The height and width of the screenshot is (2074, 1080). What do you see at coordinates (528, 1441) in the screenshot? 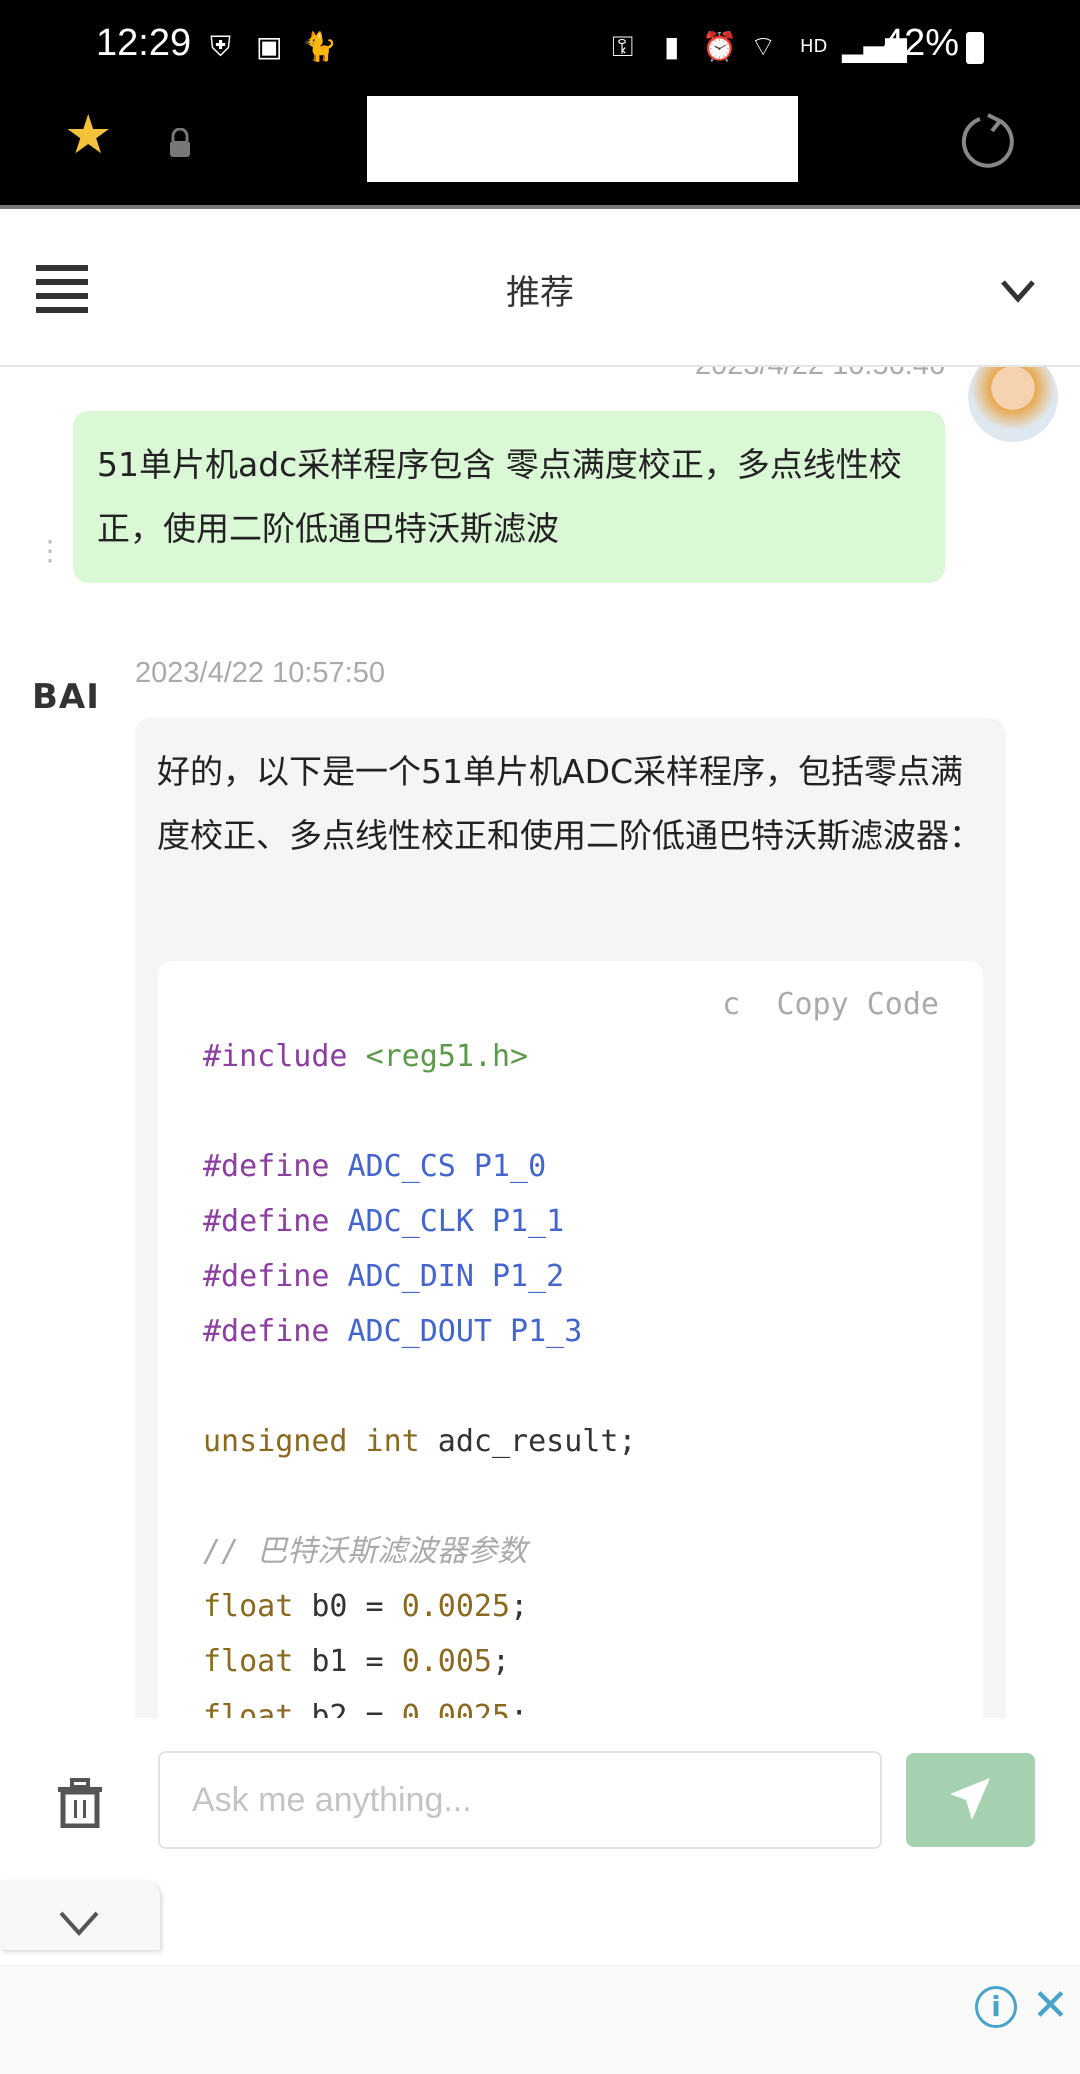
I see `code-token: adc_result;` at bounding box center [528, 1441].